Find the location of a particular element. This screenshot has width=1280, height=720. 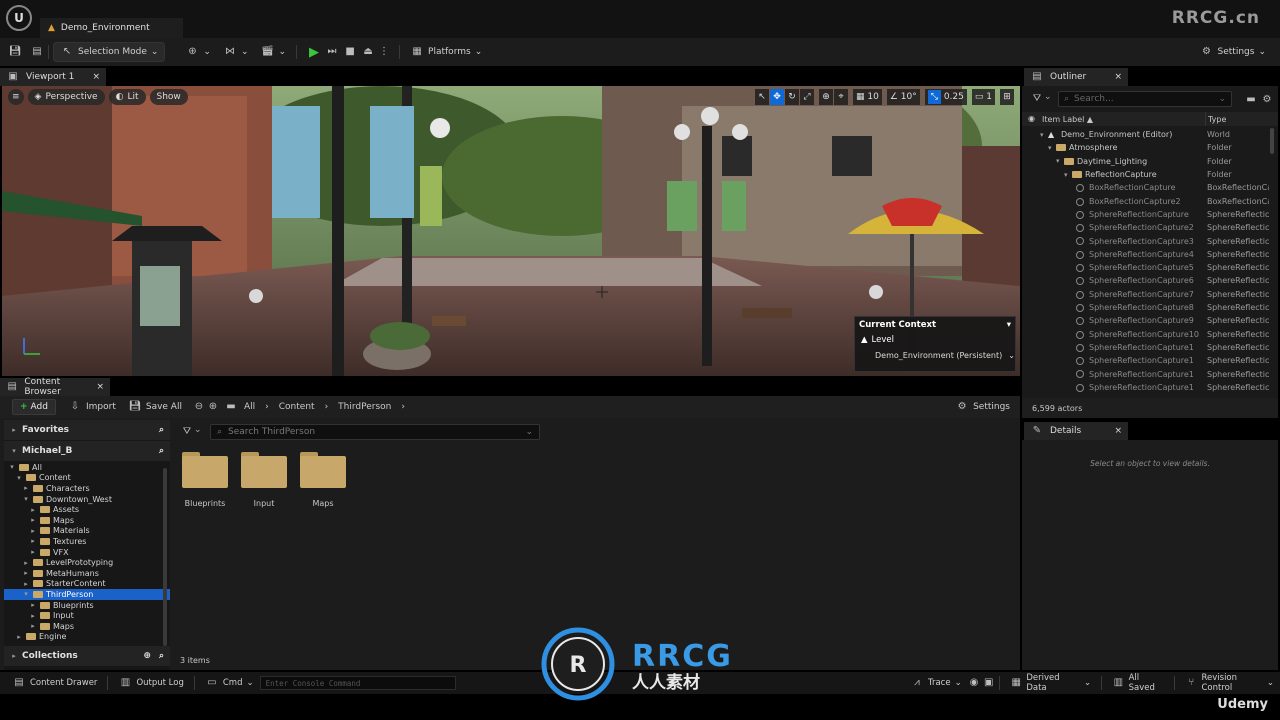

search-icon: ⌕ is located at coordinates (161, 656).